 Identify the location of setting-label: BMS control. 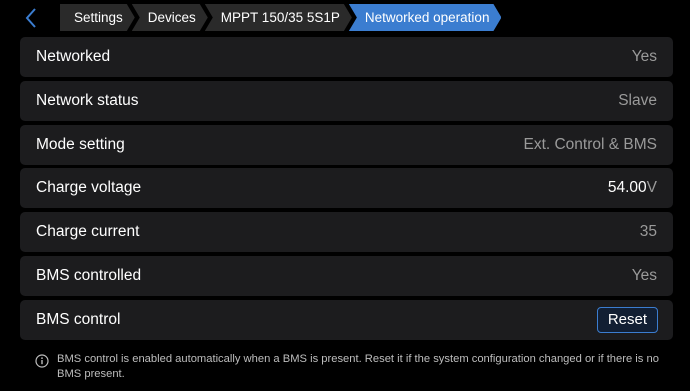
(78, 319).